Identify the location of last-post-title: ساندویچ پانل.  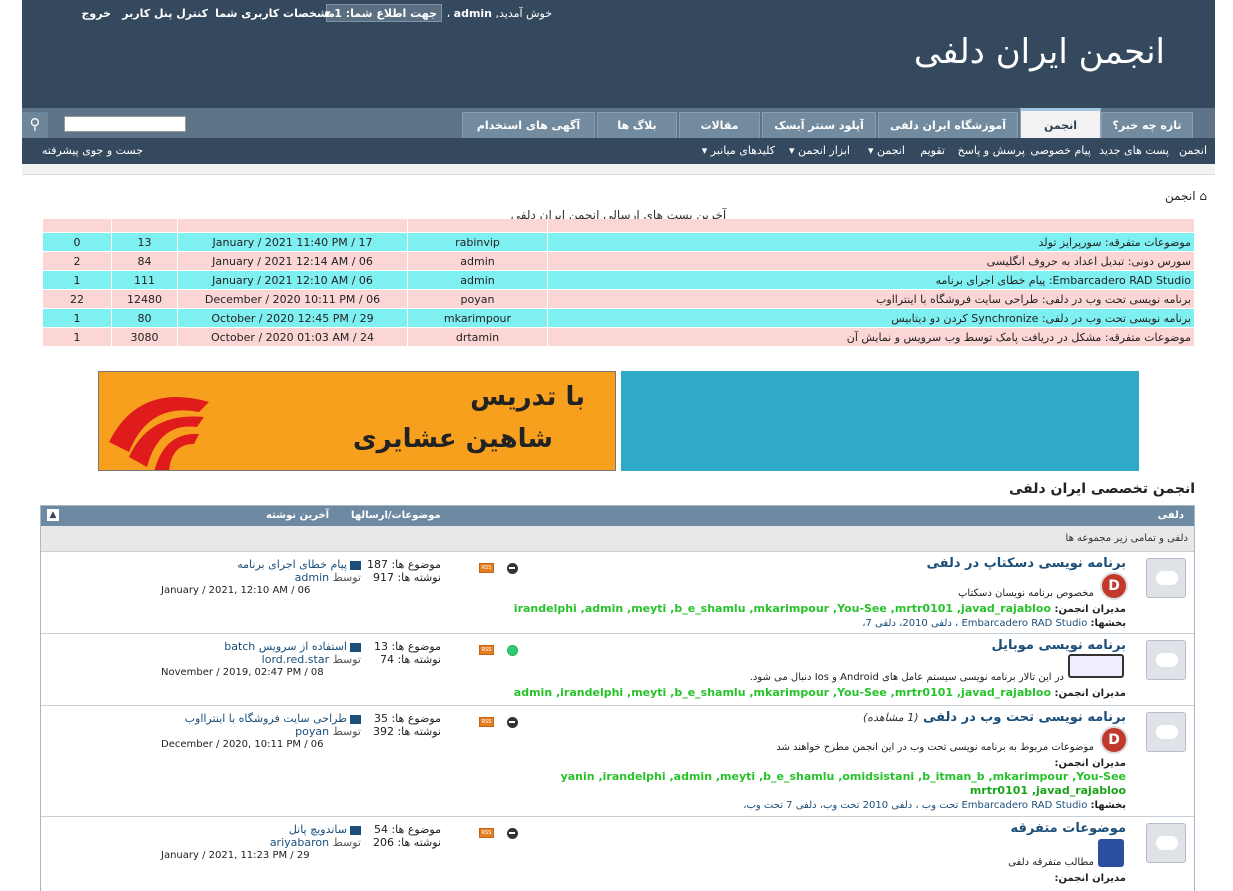
(318, 829).